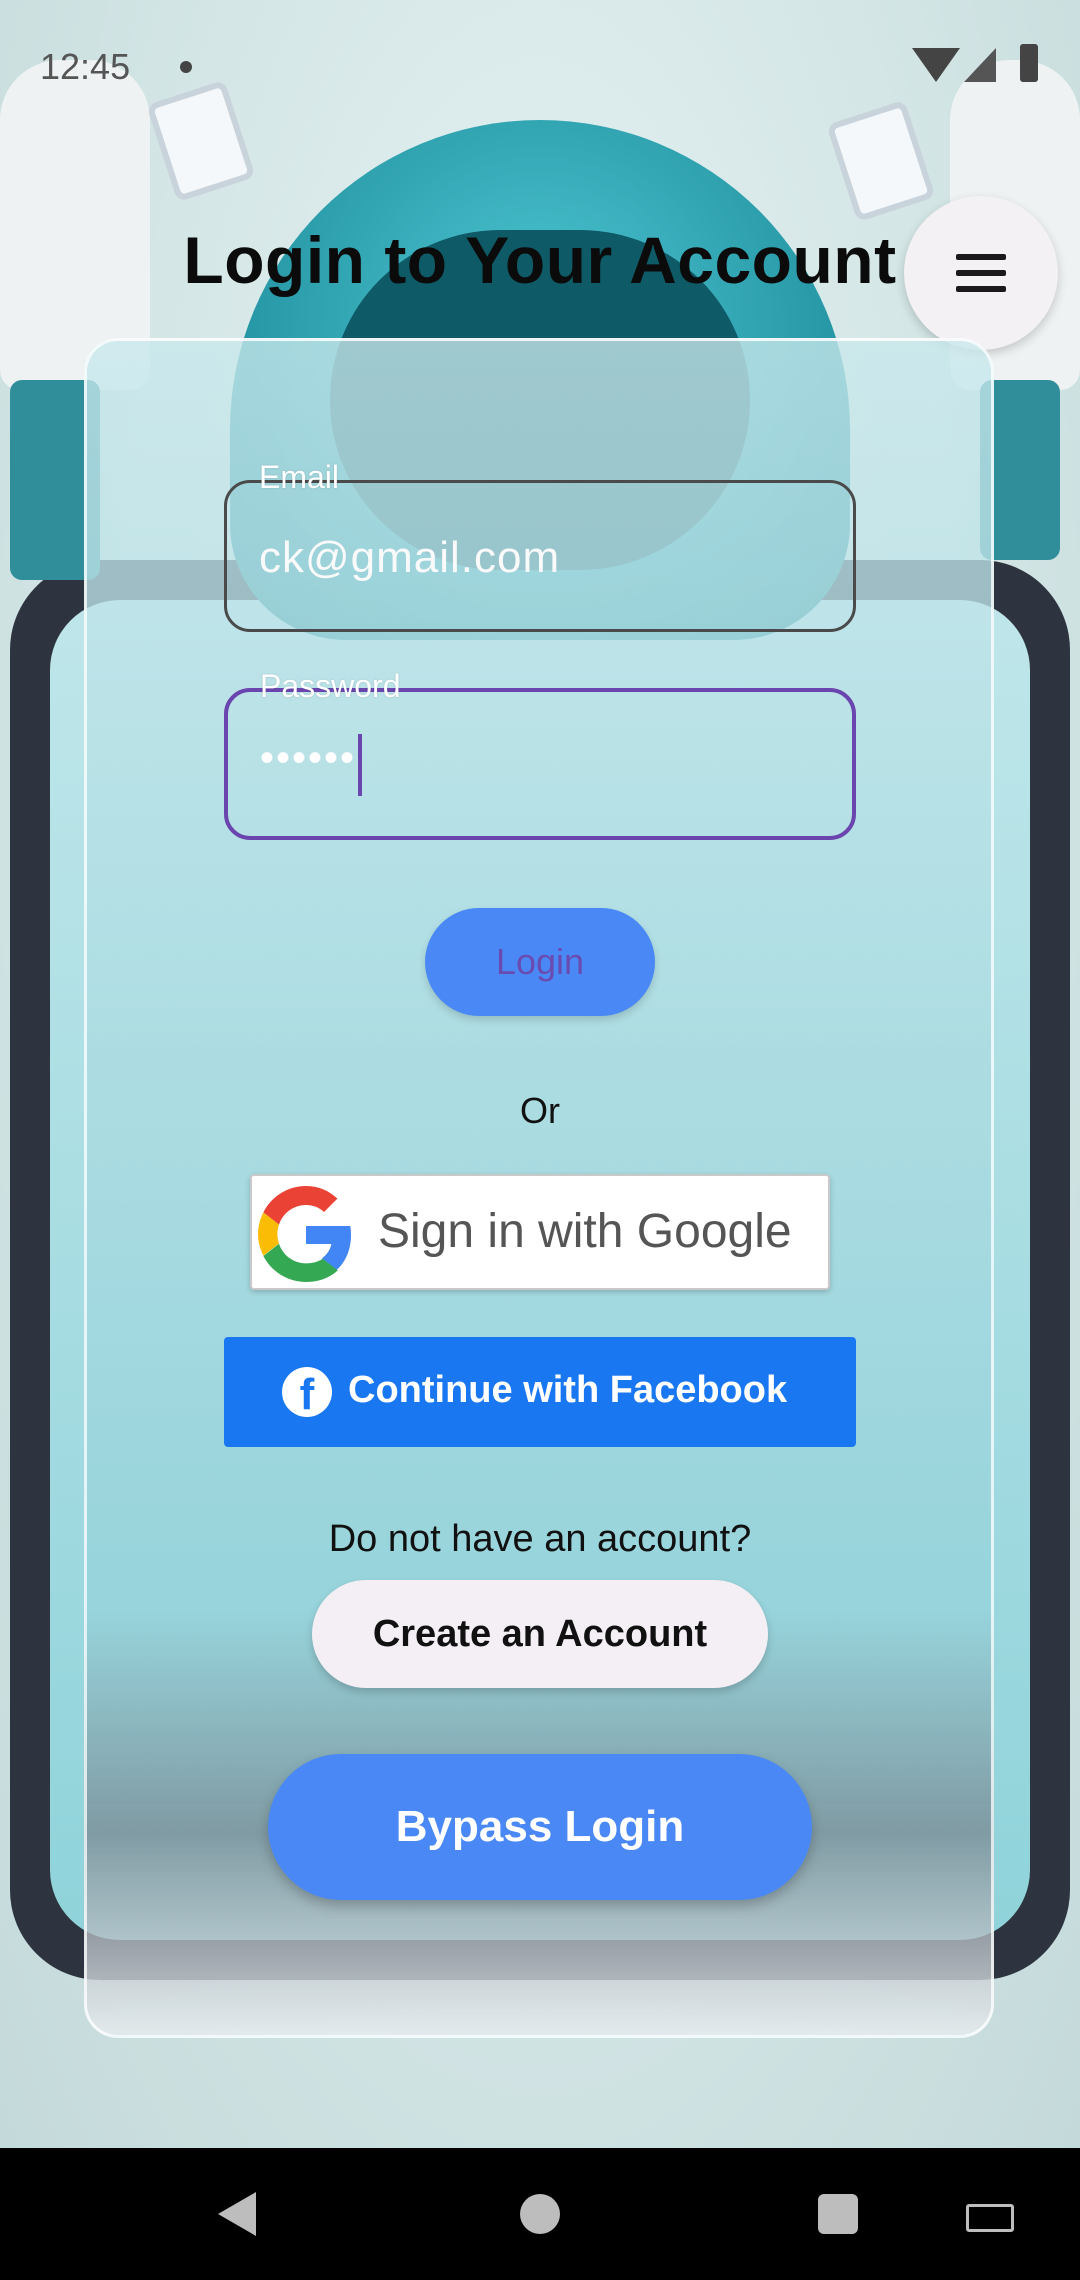  What do you see at coordinates (186, 67) in the screenshot?
I see `notification-dot-icon` at bounding box center [186, 67].